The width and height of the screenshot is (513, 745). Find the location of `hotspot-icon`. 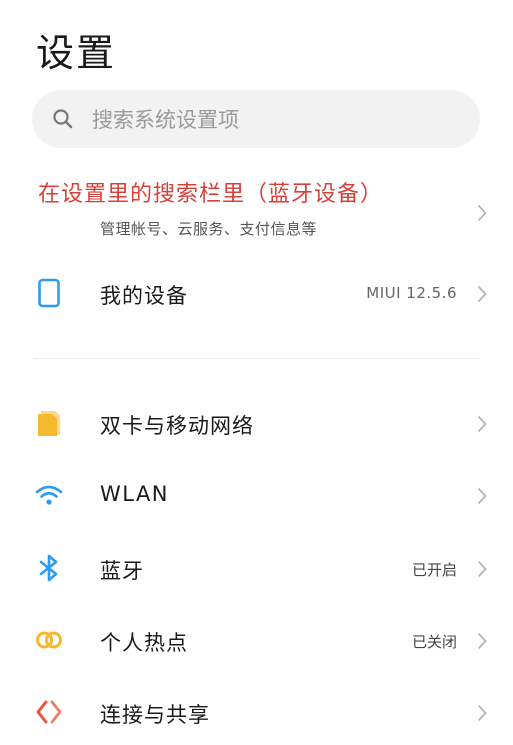

hotspot-icon is located at coordinates (49, 640).